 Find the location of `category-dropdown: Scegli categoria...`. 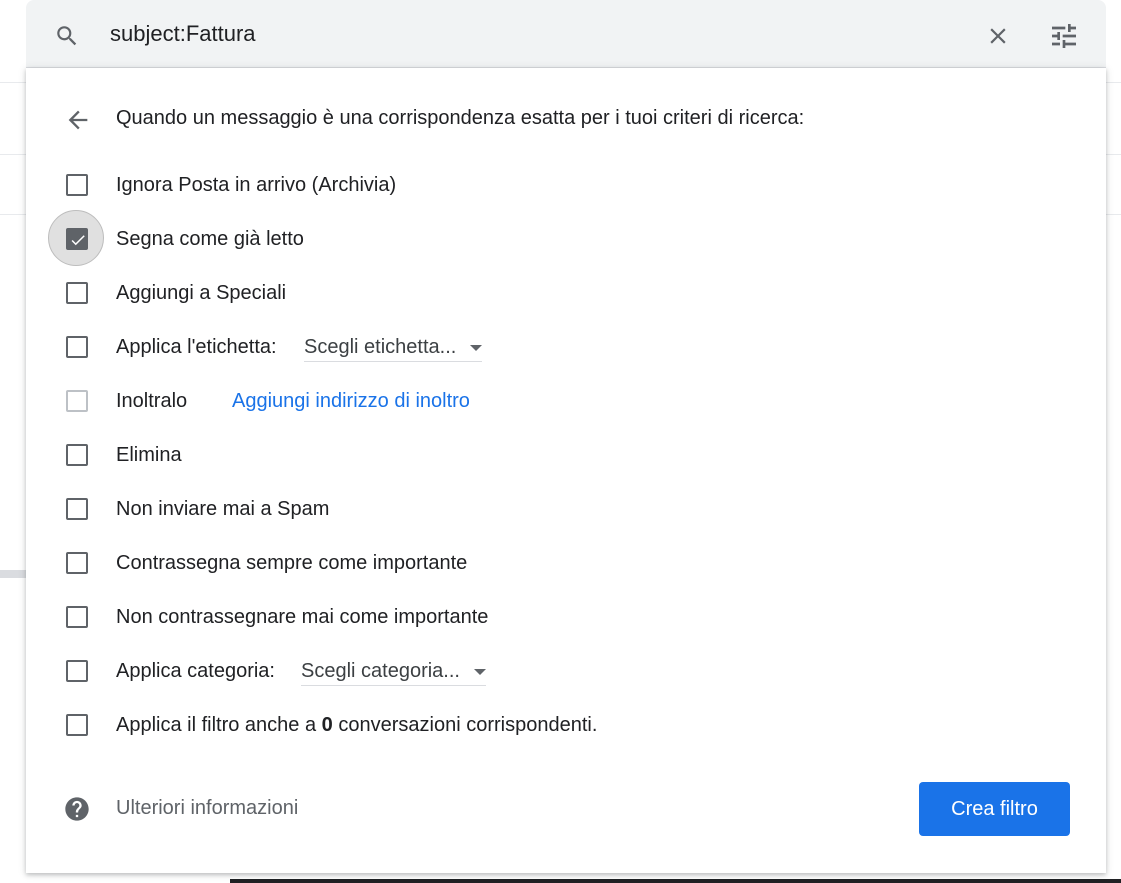

category-dropdown: Scegli categoria... is located at coordinates (393, 673).